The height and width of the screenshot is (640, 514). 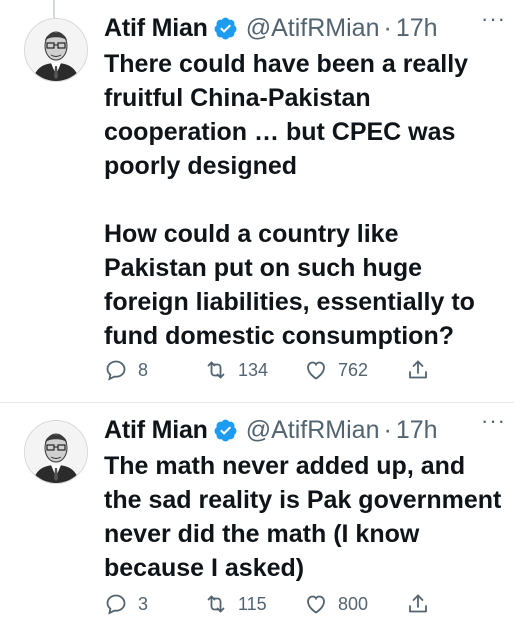 I want to click on like-button: 800, so click(x=336, y=604).